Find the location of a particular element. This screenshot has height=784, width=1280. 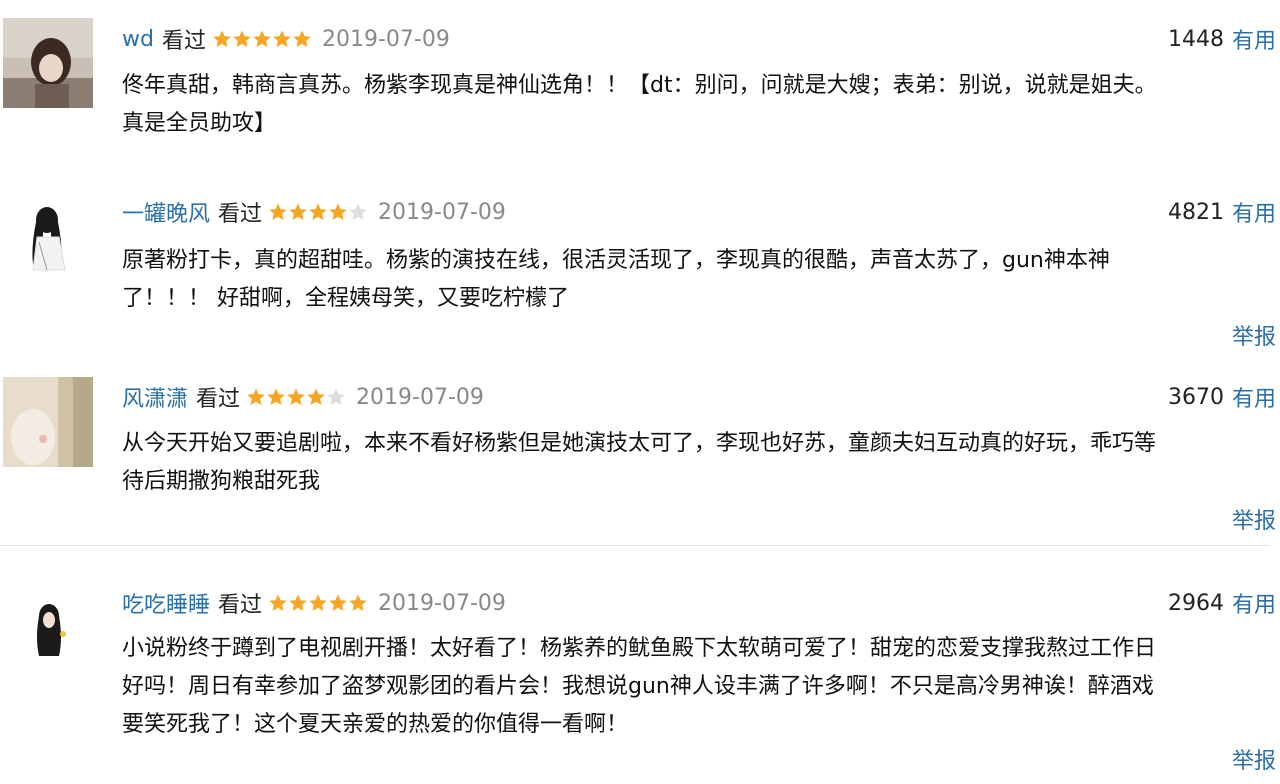

vote-area: 1448 有用 is located at coordinates (1221, 39).